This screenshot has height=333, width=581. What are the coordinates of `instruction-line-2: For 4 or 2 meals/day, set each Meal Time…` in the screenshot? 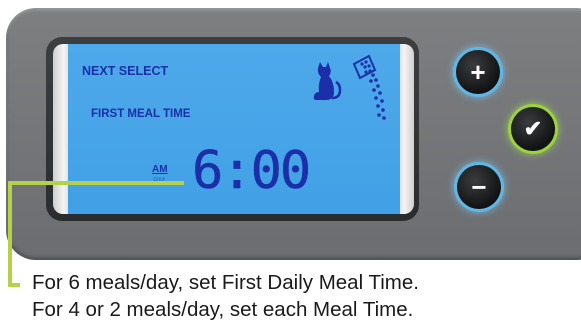 It's located at (223, 309).